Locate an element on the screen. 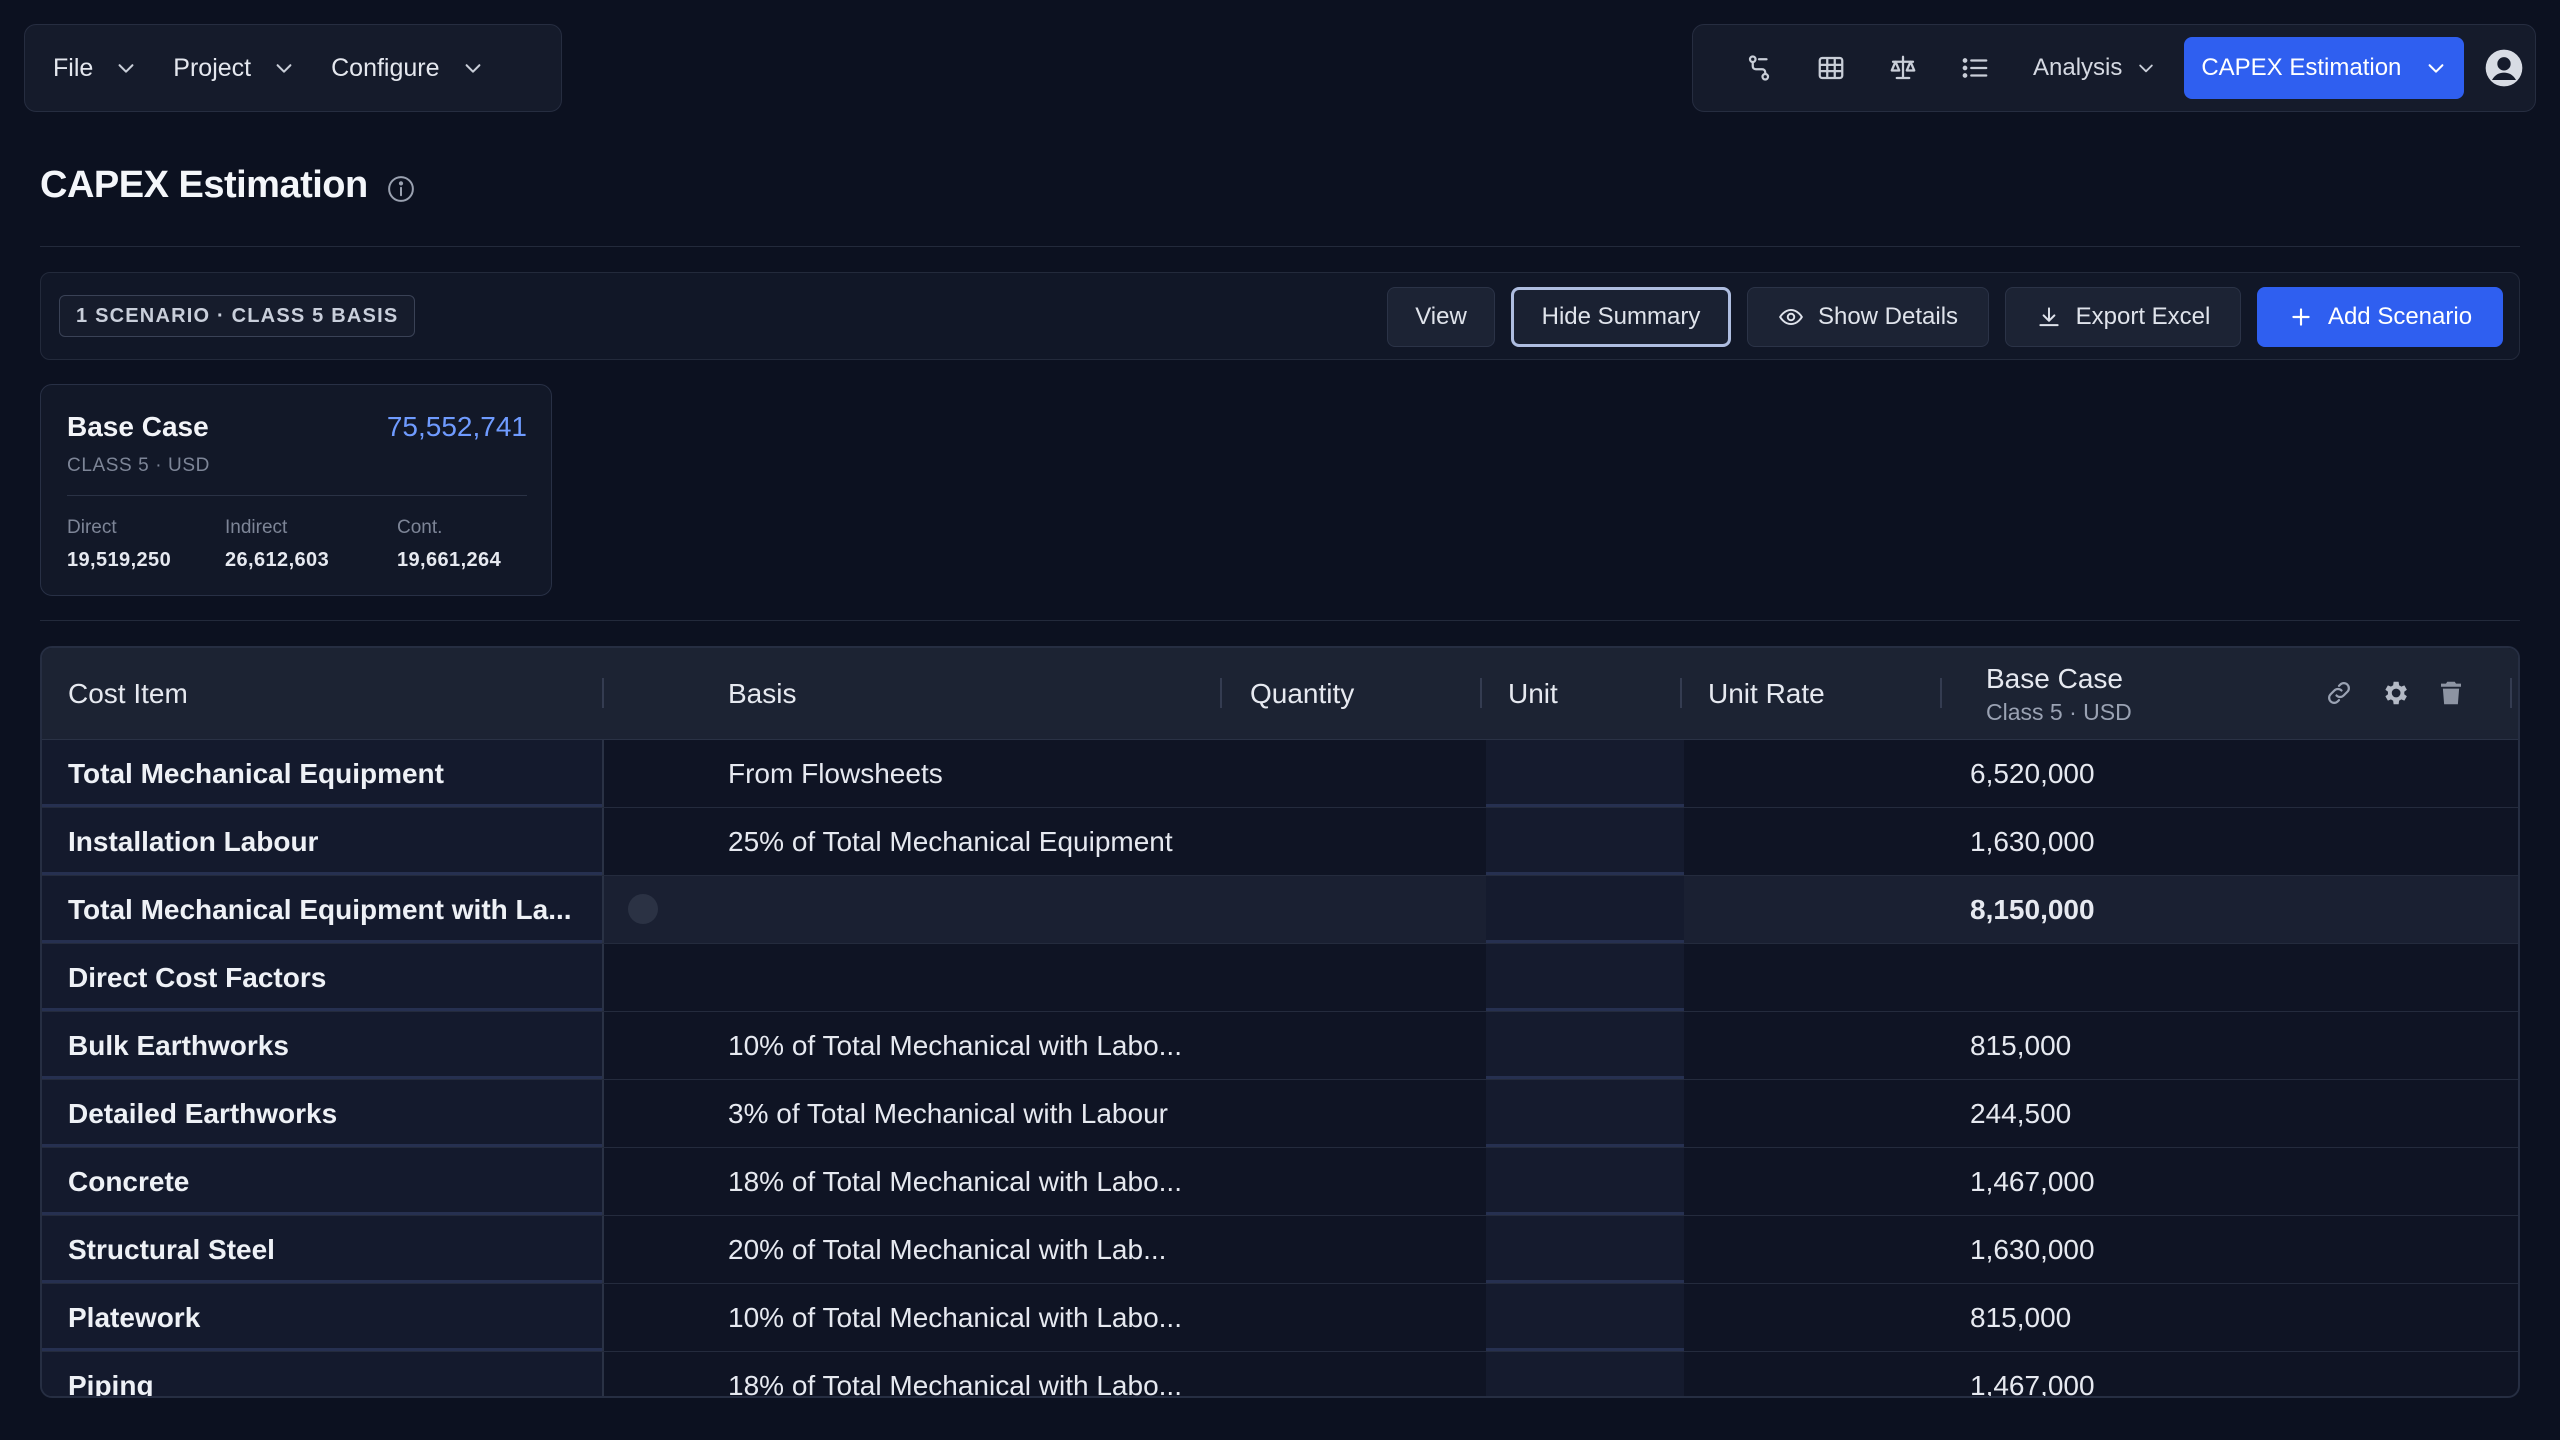 The image size is (2560, 1440). table-row: Direct Cost Factors is located at coordinates (1280, 978).